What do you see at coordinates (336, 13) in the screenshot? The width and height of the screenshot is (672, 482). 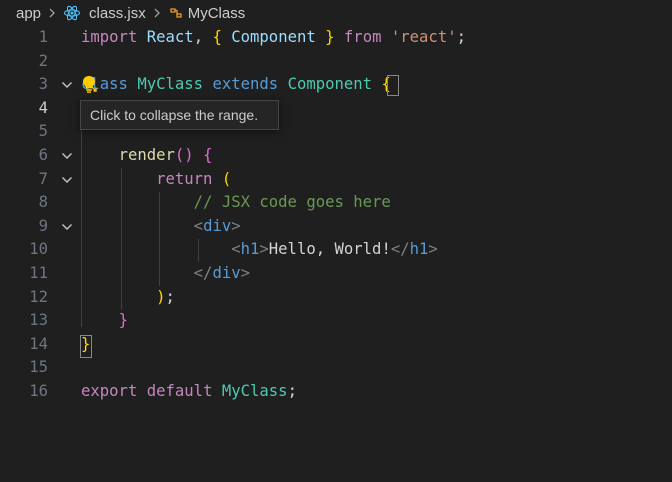 I see `breadcrumb: app class.jsx MyClass` at bounding box center [336, 13].